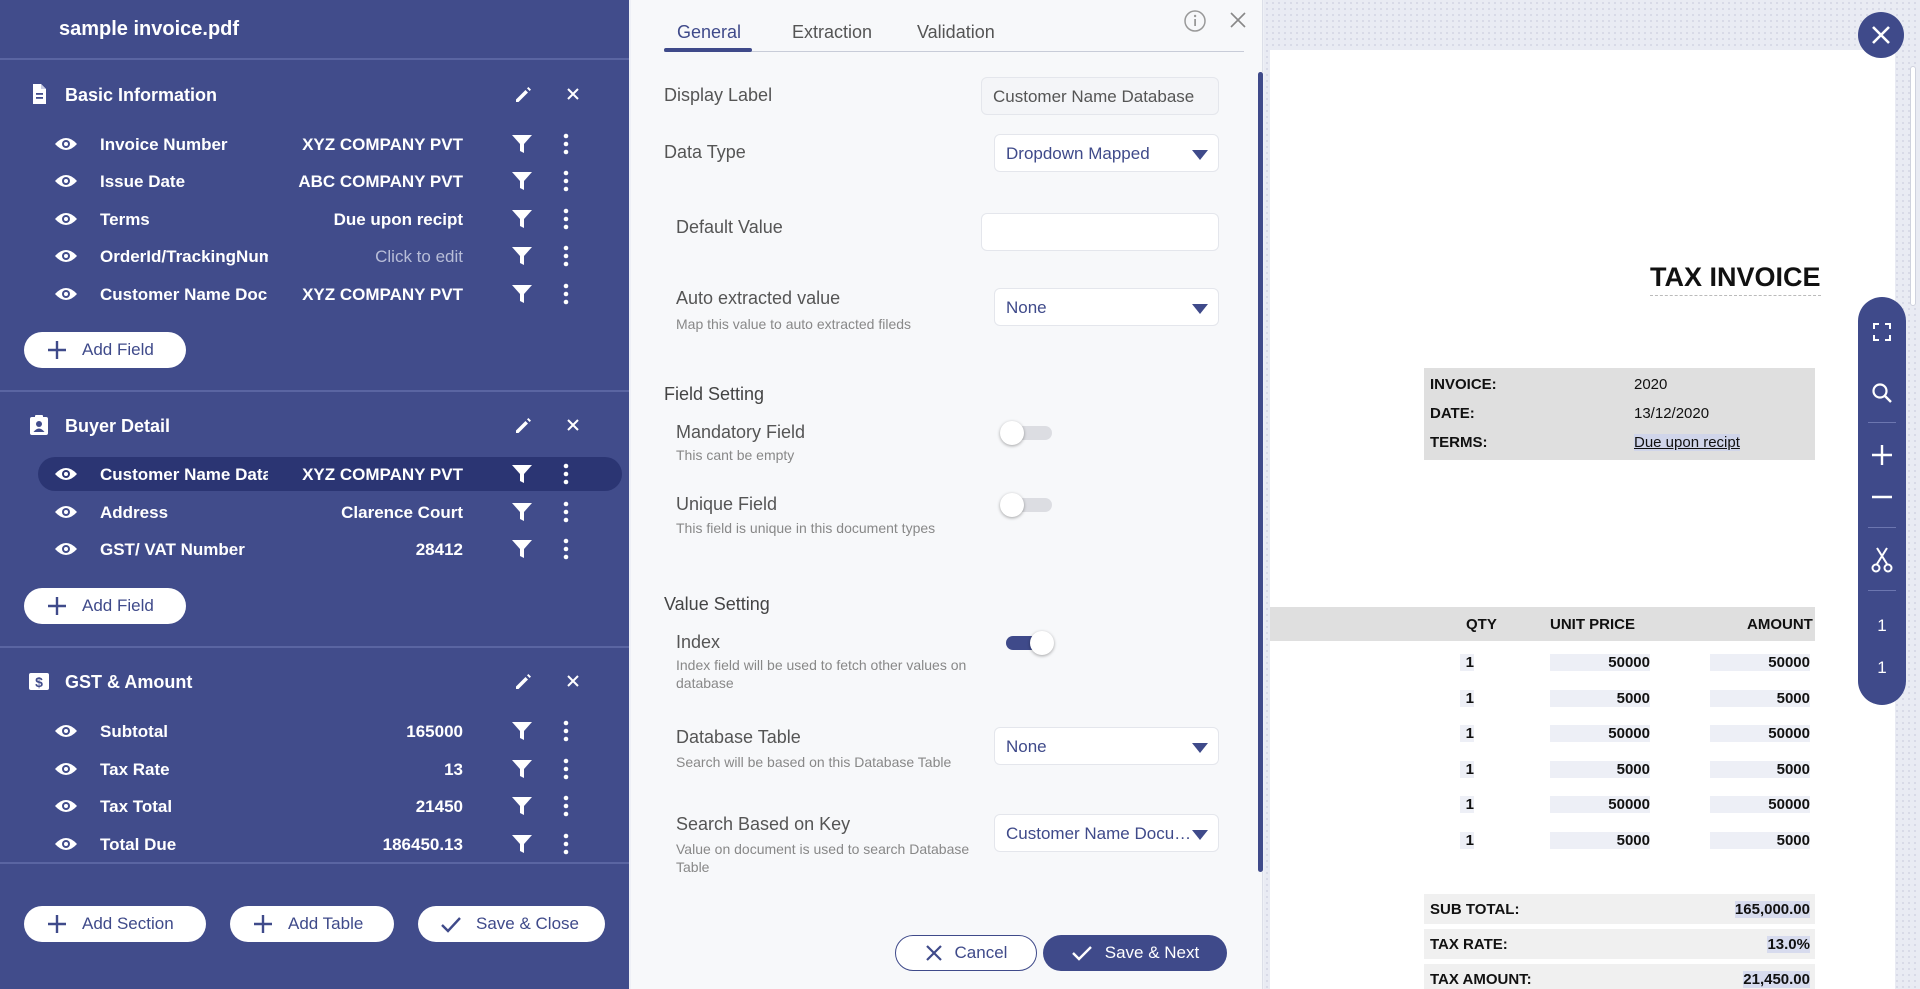  I want to click on info-icon, so click(1195, 21).